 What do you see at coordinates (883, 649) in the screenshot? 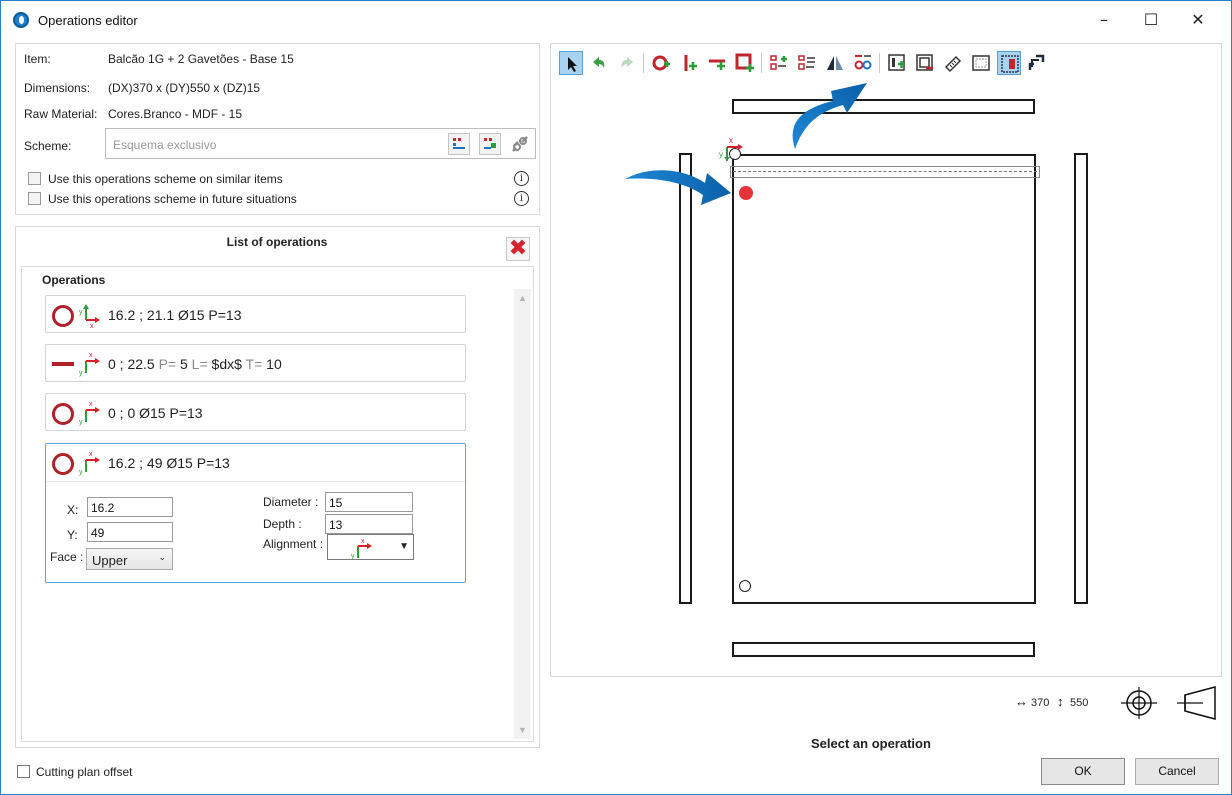
I see `bottom-panel-shape` at bounding box center [883, 649].